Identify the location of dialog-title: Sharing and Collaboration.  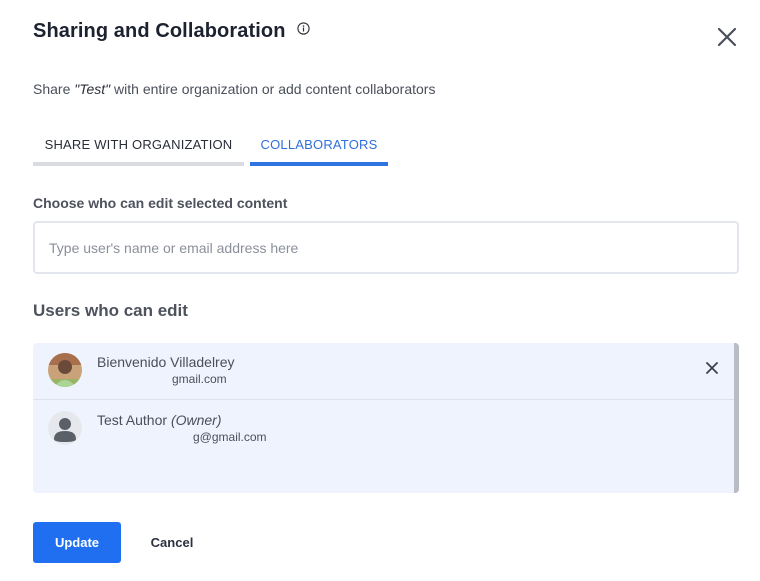
(159, 31).